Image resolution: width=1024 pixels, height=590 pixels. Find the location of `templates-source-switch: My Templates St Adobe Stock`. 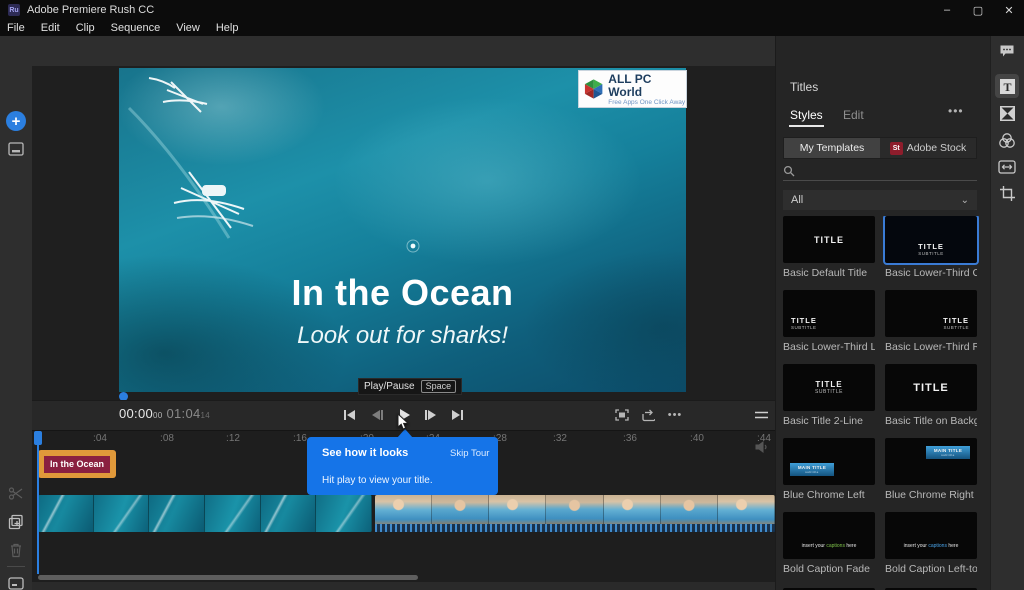

templates-source-switch: My Templates St Adobe Stock is located at coordinates (880, 148).